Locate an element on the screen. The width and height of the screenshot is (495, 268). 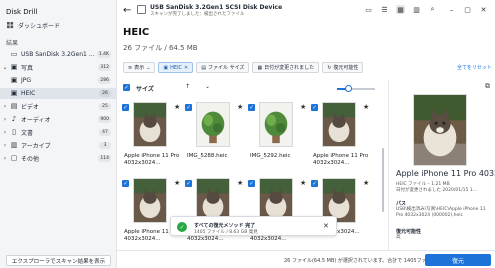
other-icon: ▢ is located at coordinates (14, 158).